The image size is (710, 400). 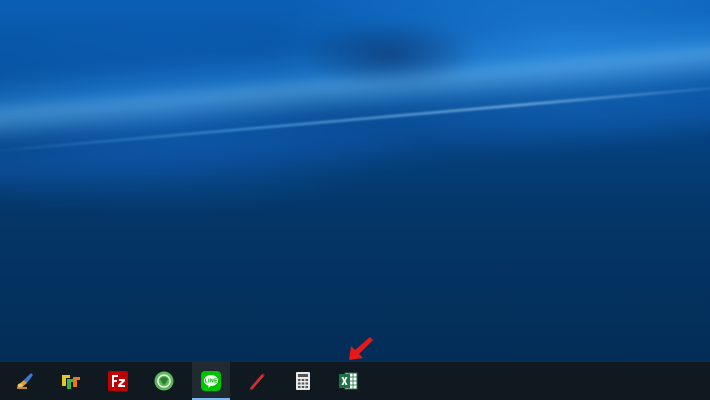 I want to click on red-pen-icon, so click(x=257, y=382).